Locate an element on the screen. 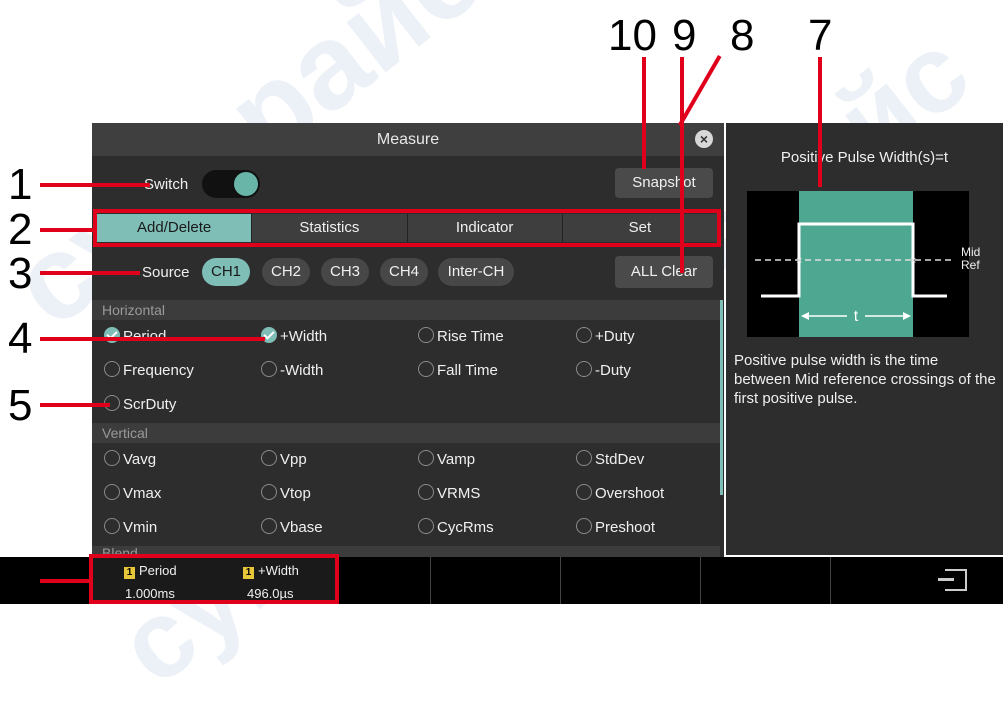  source-ch1: CH1 is located at coordinates (226, 272).